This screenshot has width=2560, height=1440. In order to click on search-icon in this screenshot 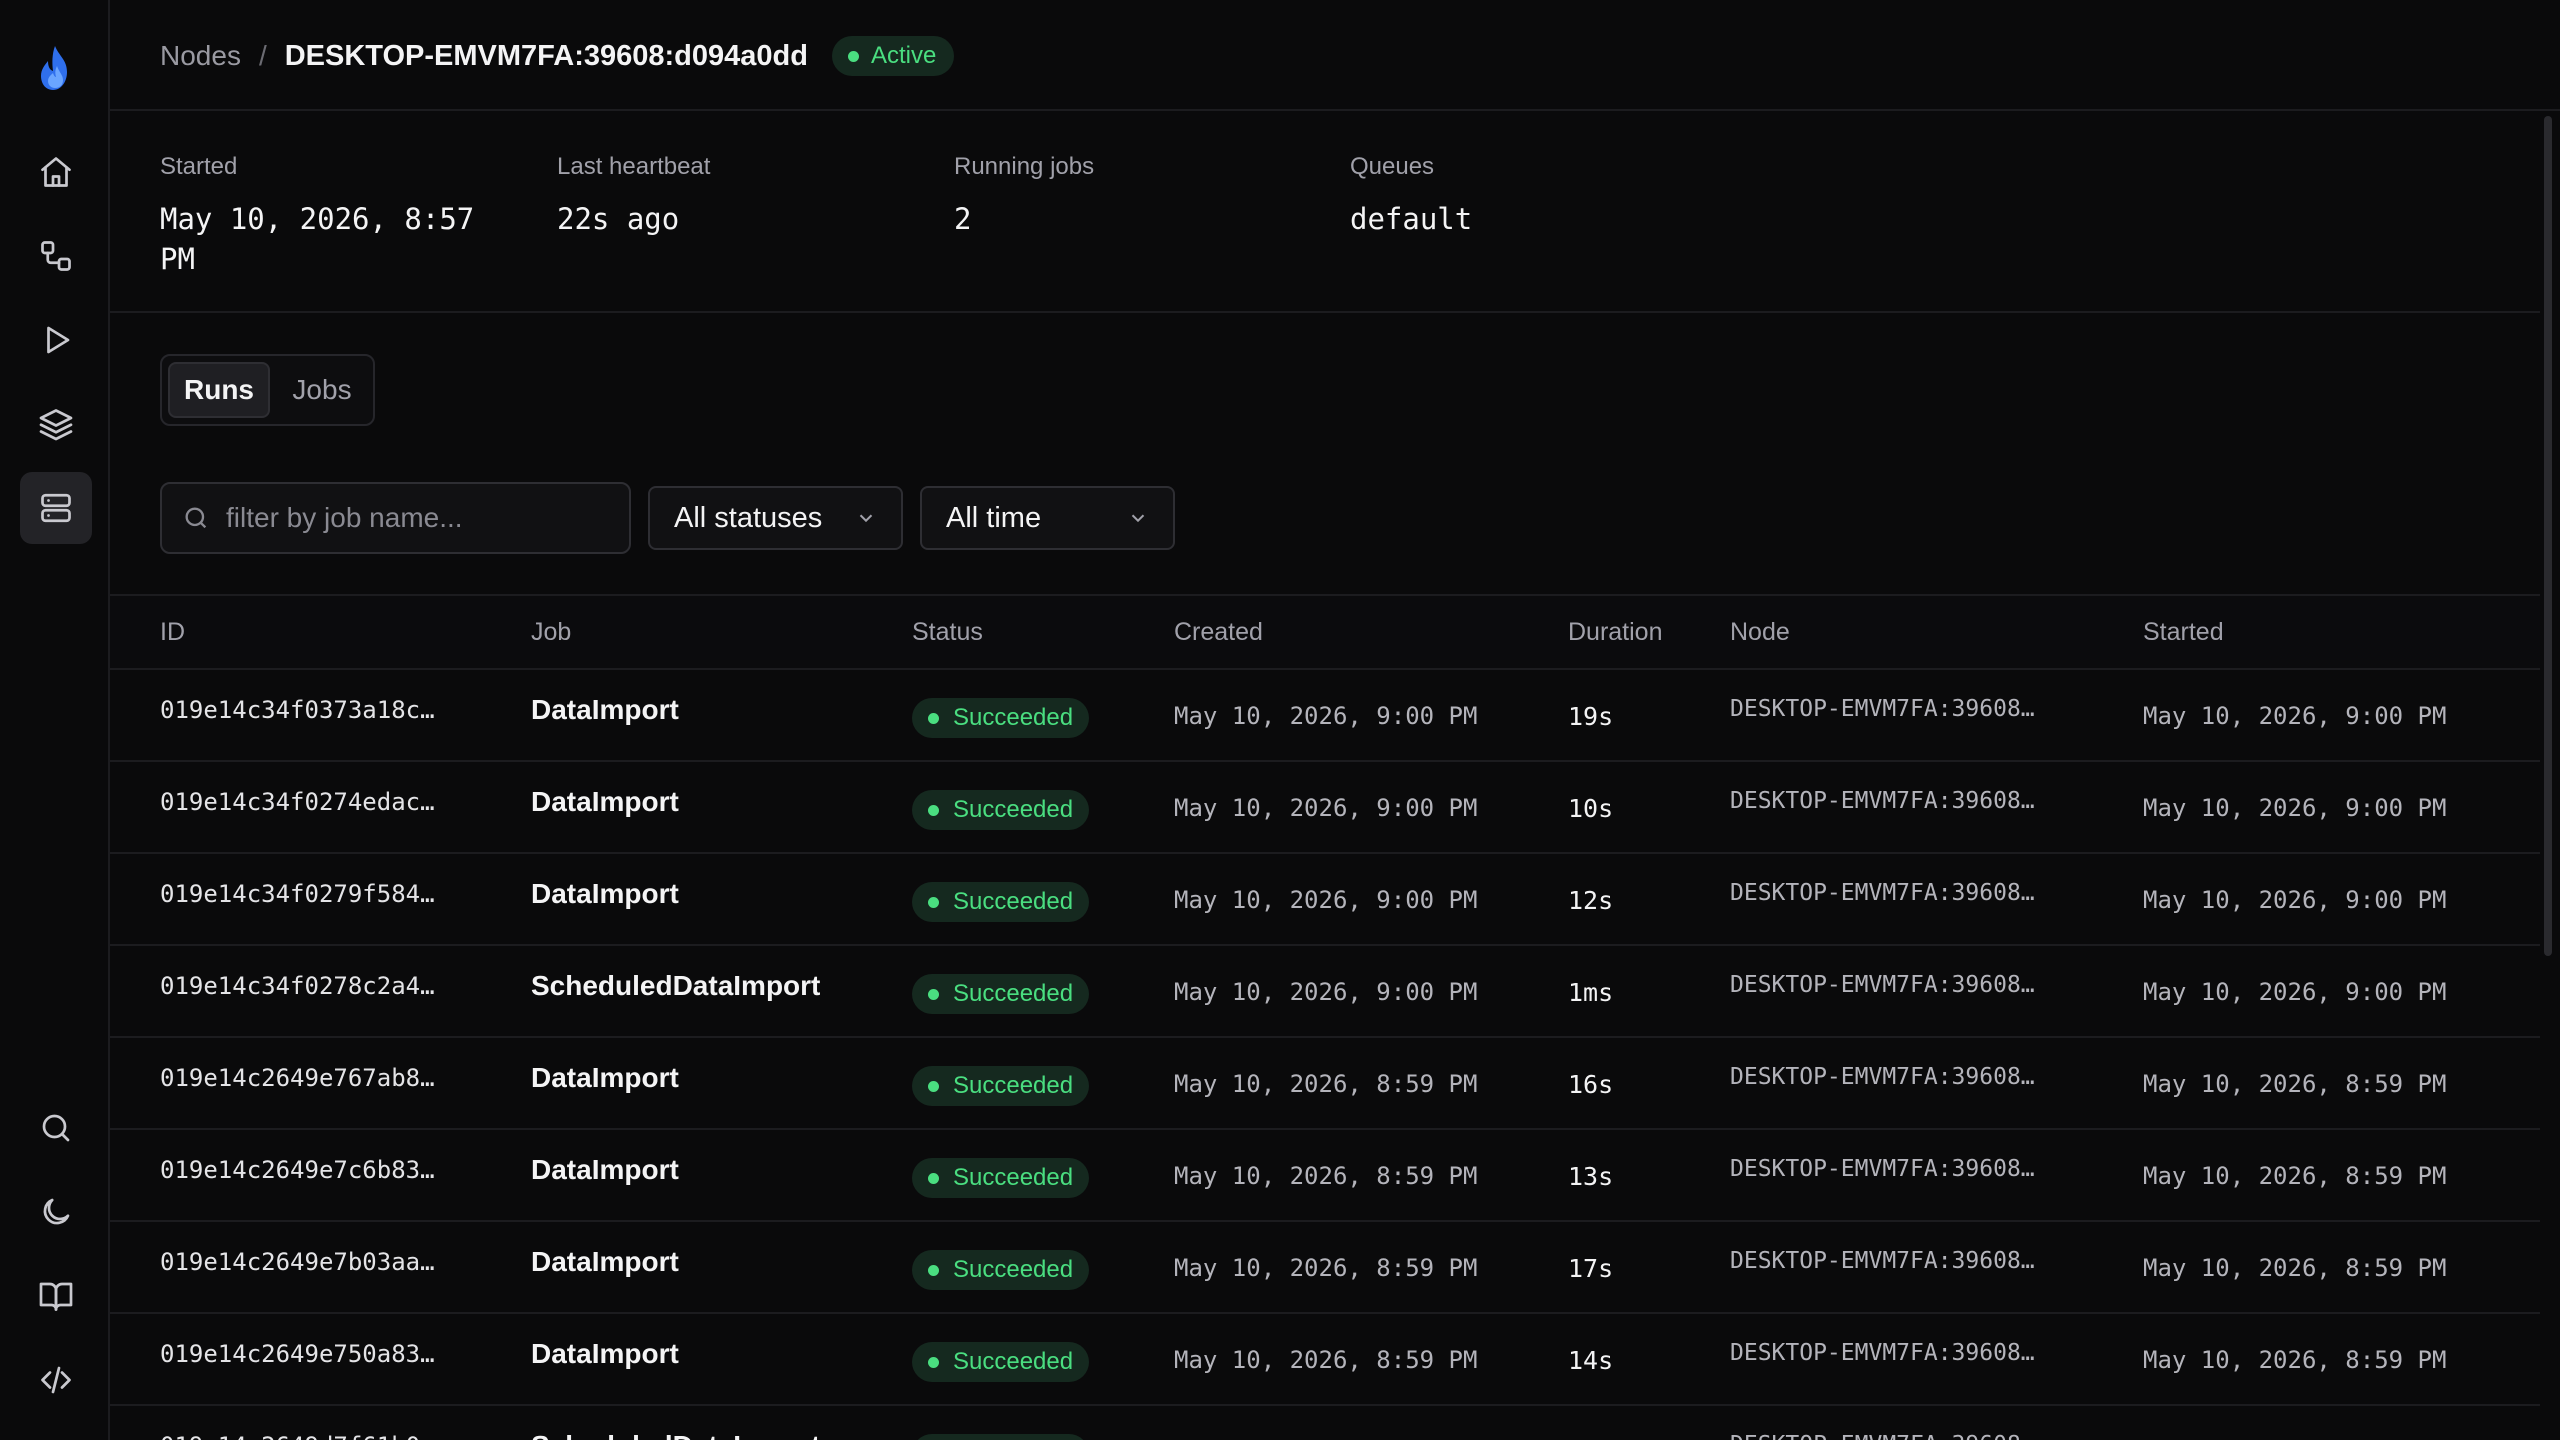, I will do `click(56, 1128)`.